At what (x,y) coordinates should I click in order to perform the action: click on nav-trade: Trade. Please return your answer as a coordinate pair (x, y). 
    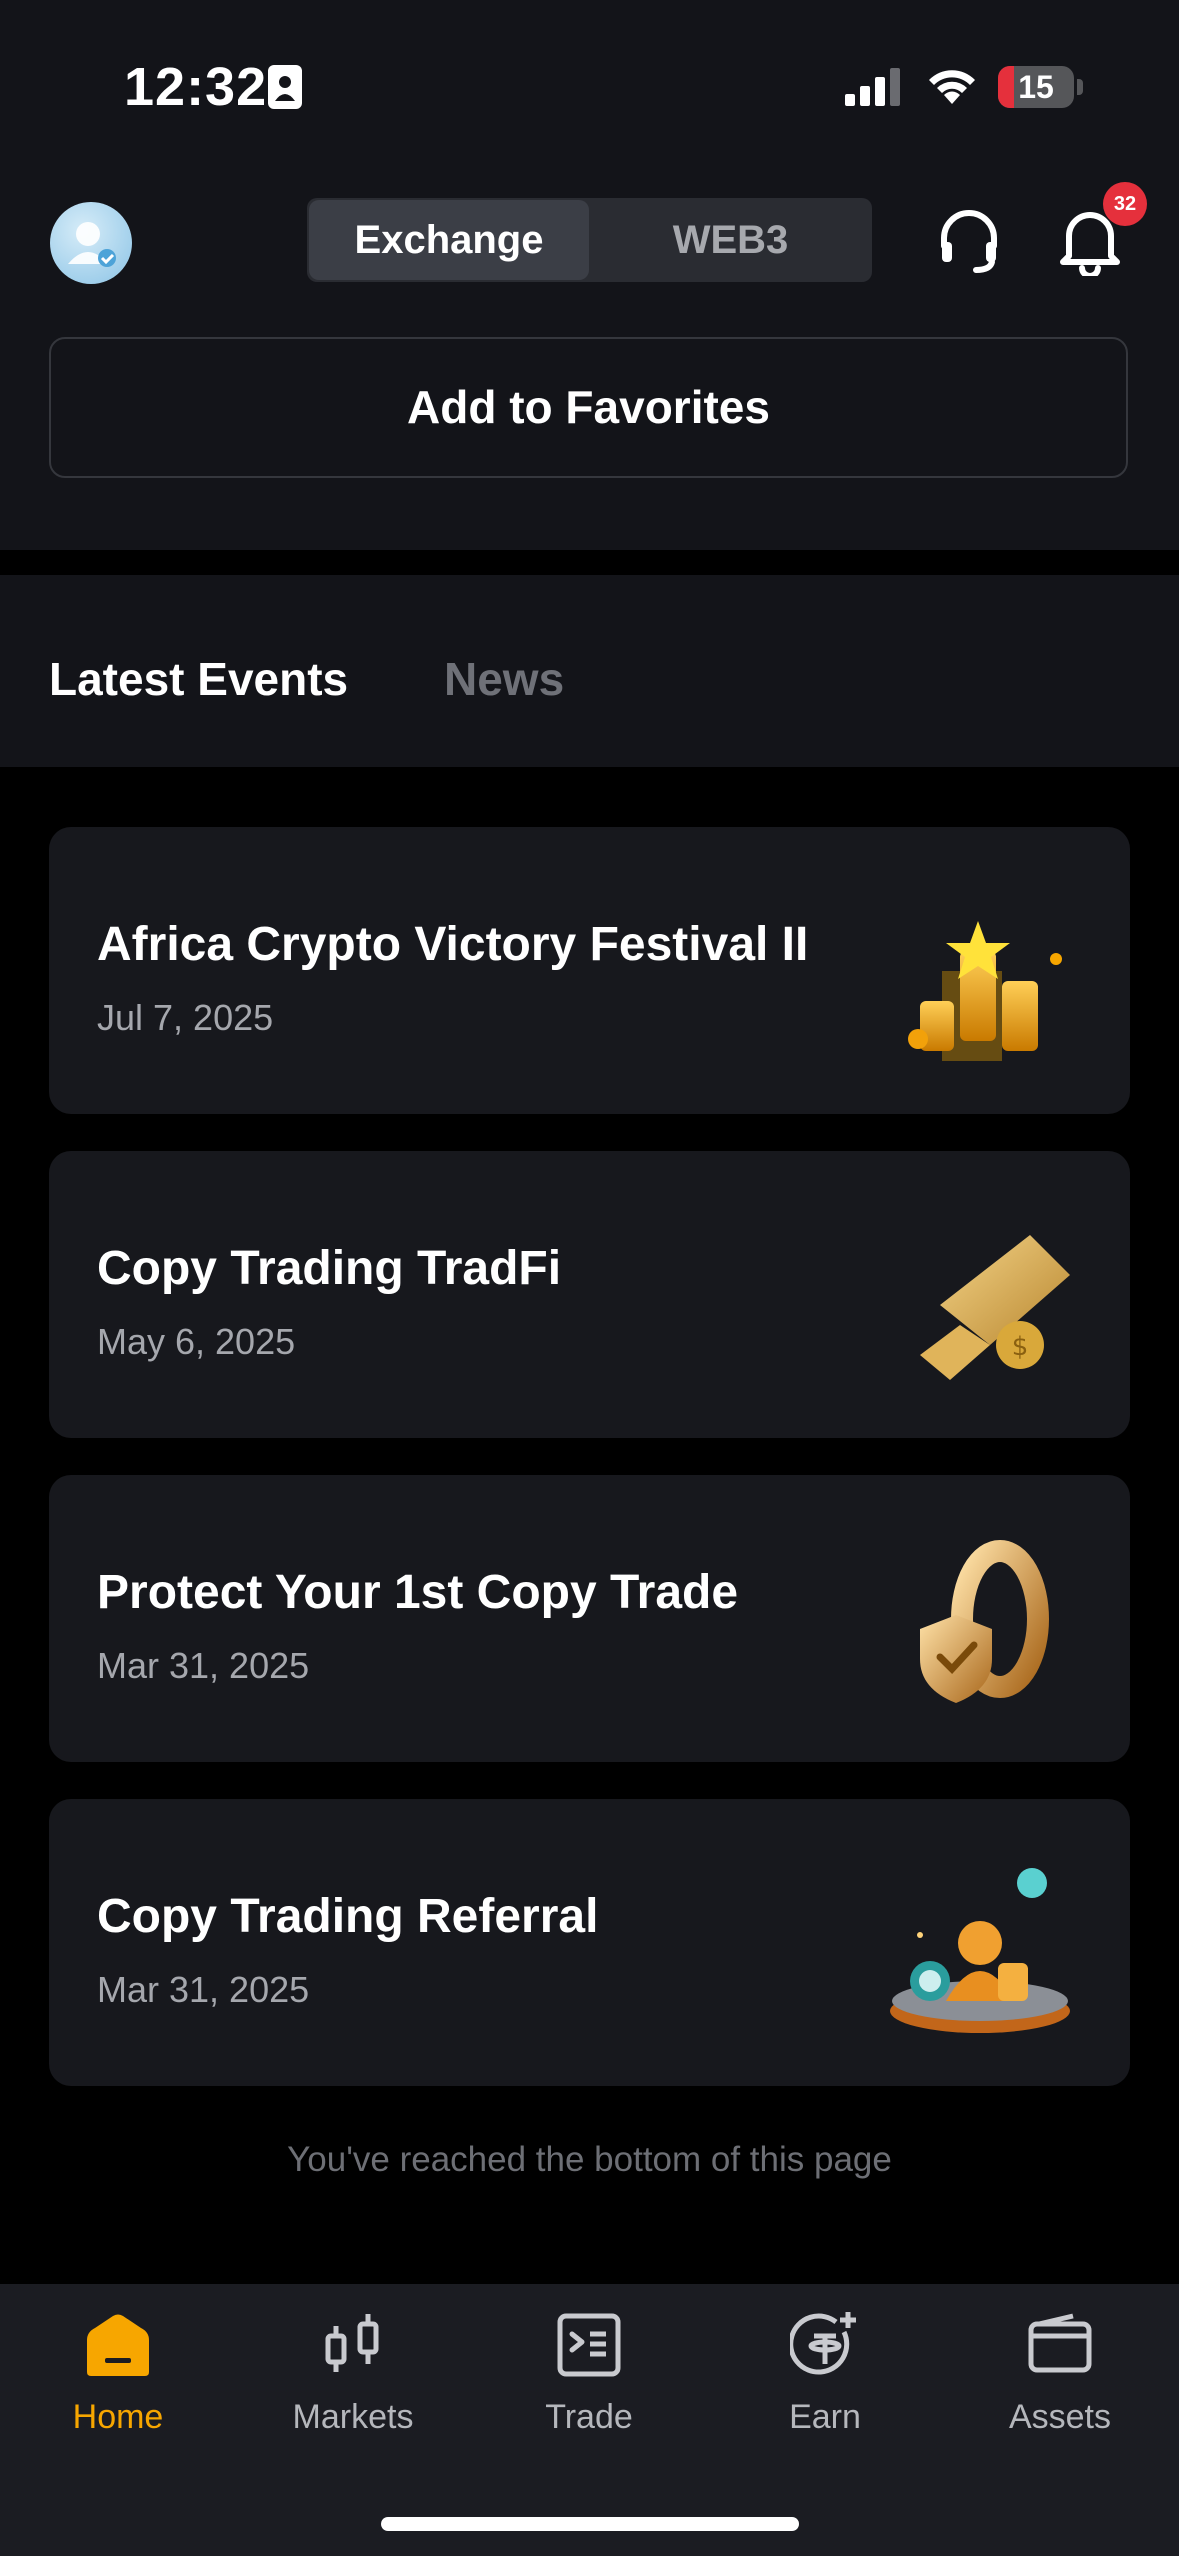
    Looking at the image, I should click on (589, 2373).